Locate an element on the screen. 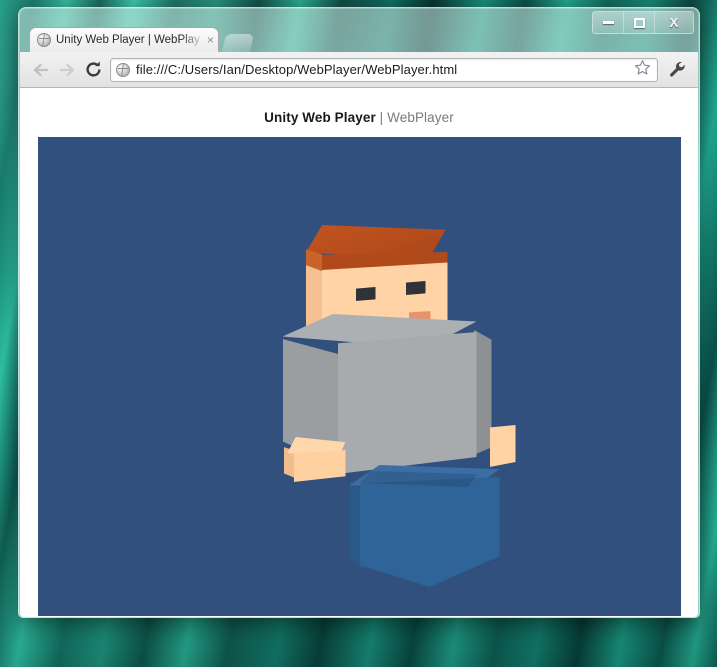 This screenshot has width=717, height=667. character-hand-left-front is located at coordinates (319, 466).